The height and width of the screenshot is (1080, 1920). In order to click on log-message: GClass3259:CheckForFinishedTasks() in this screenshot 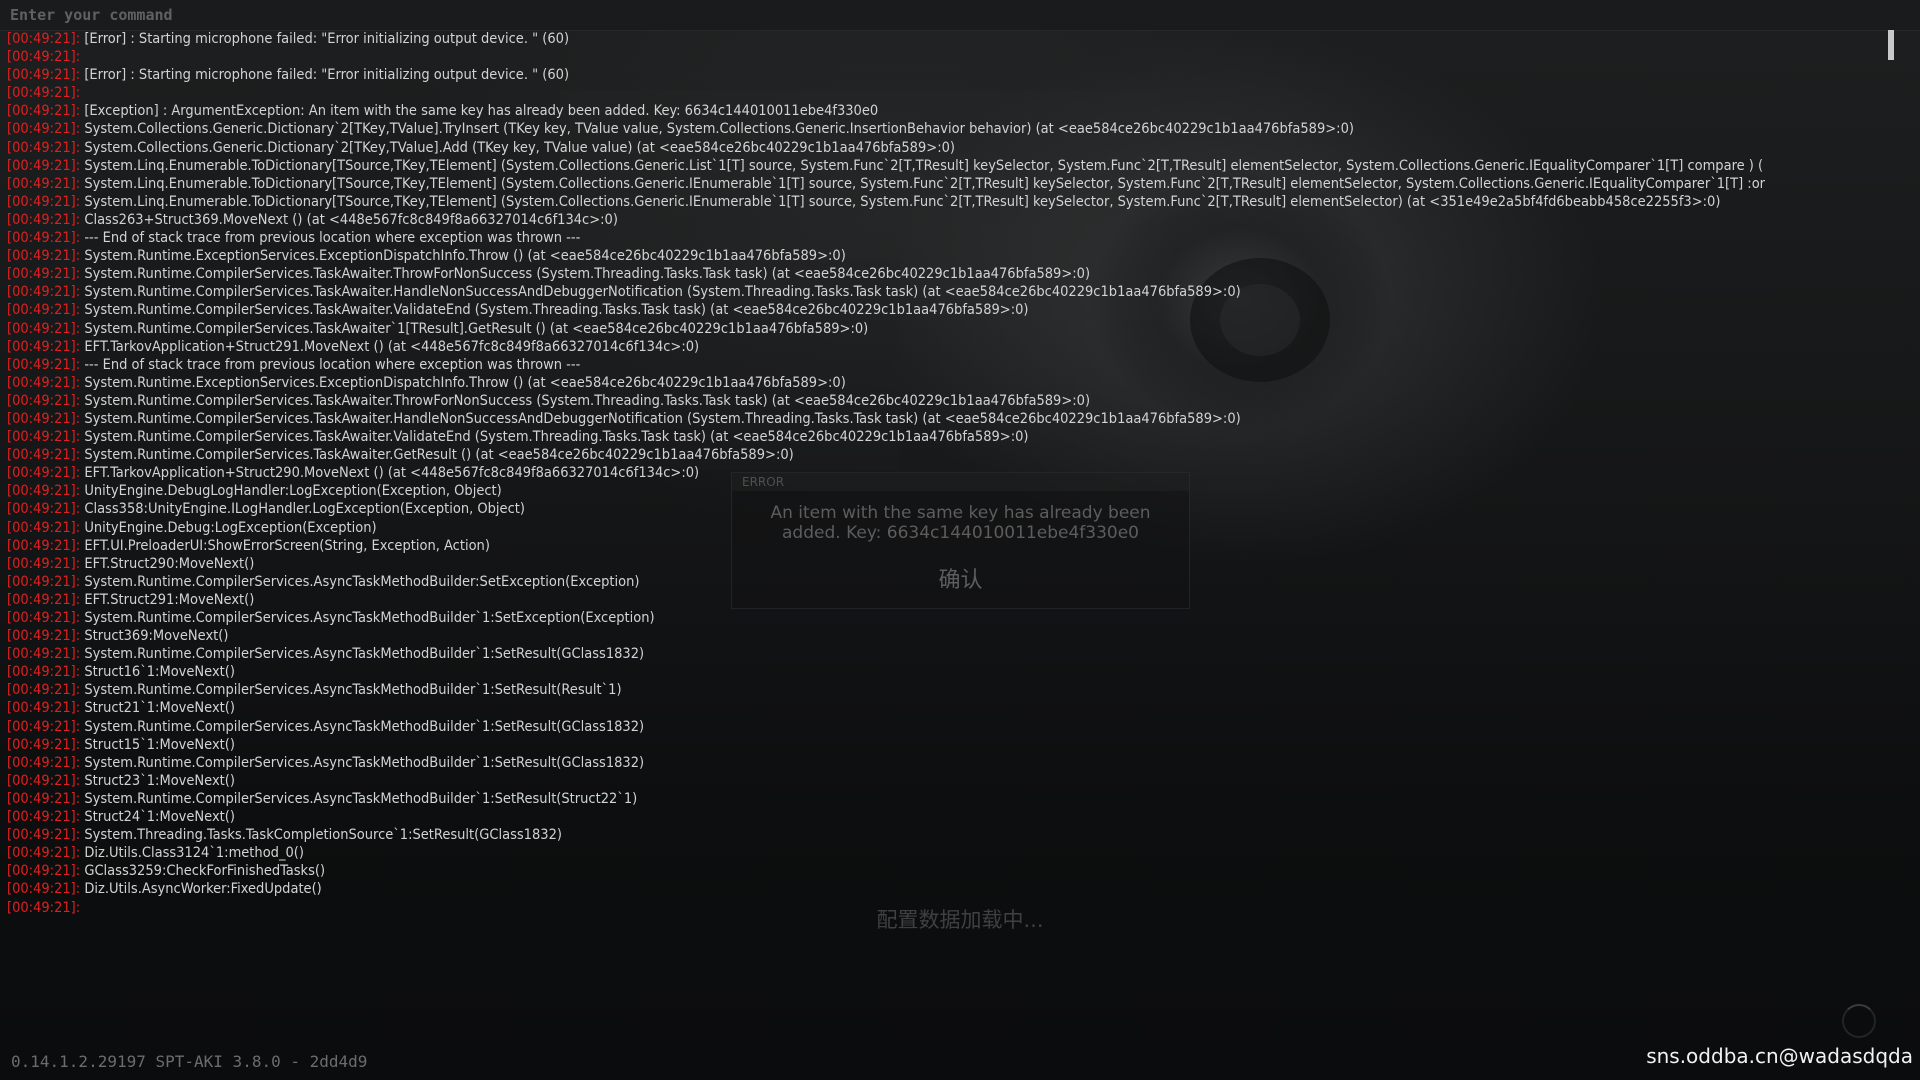, I will do `click(205, 871)`.